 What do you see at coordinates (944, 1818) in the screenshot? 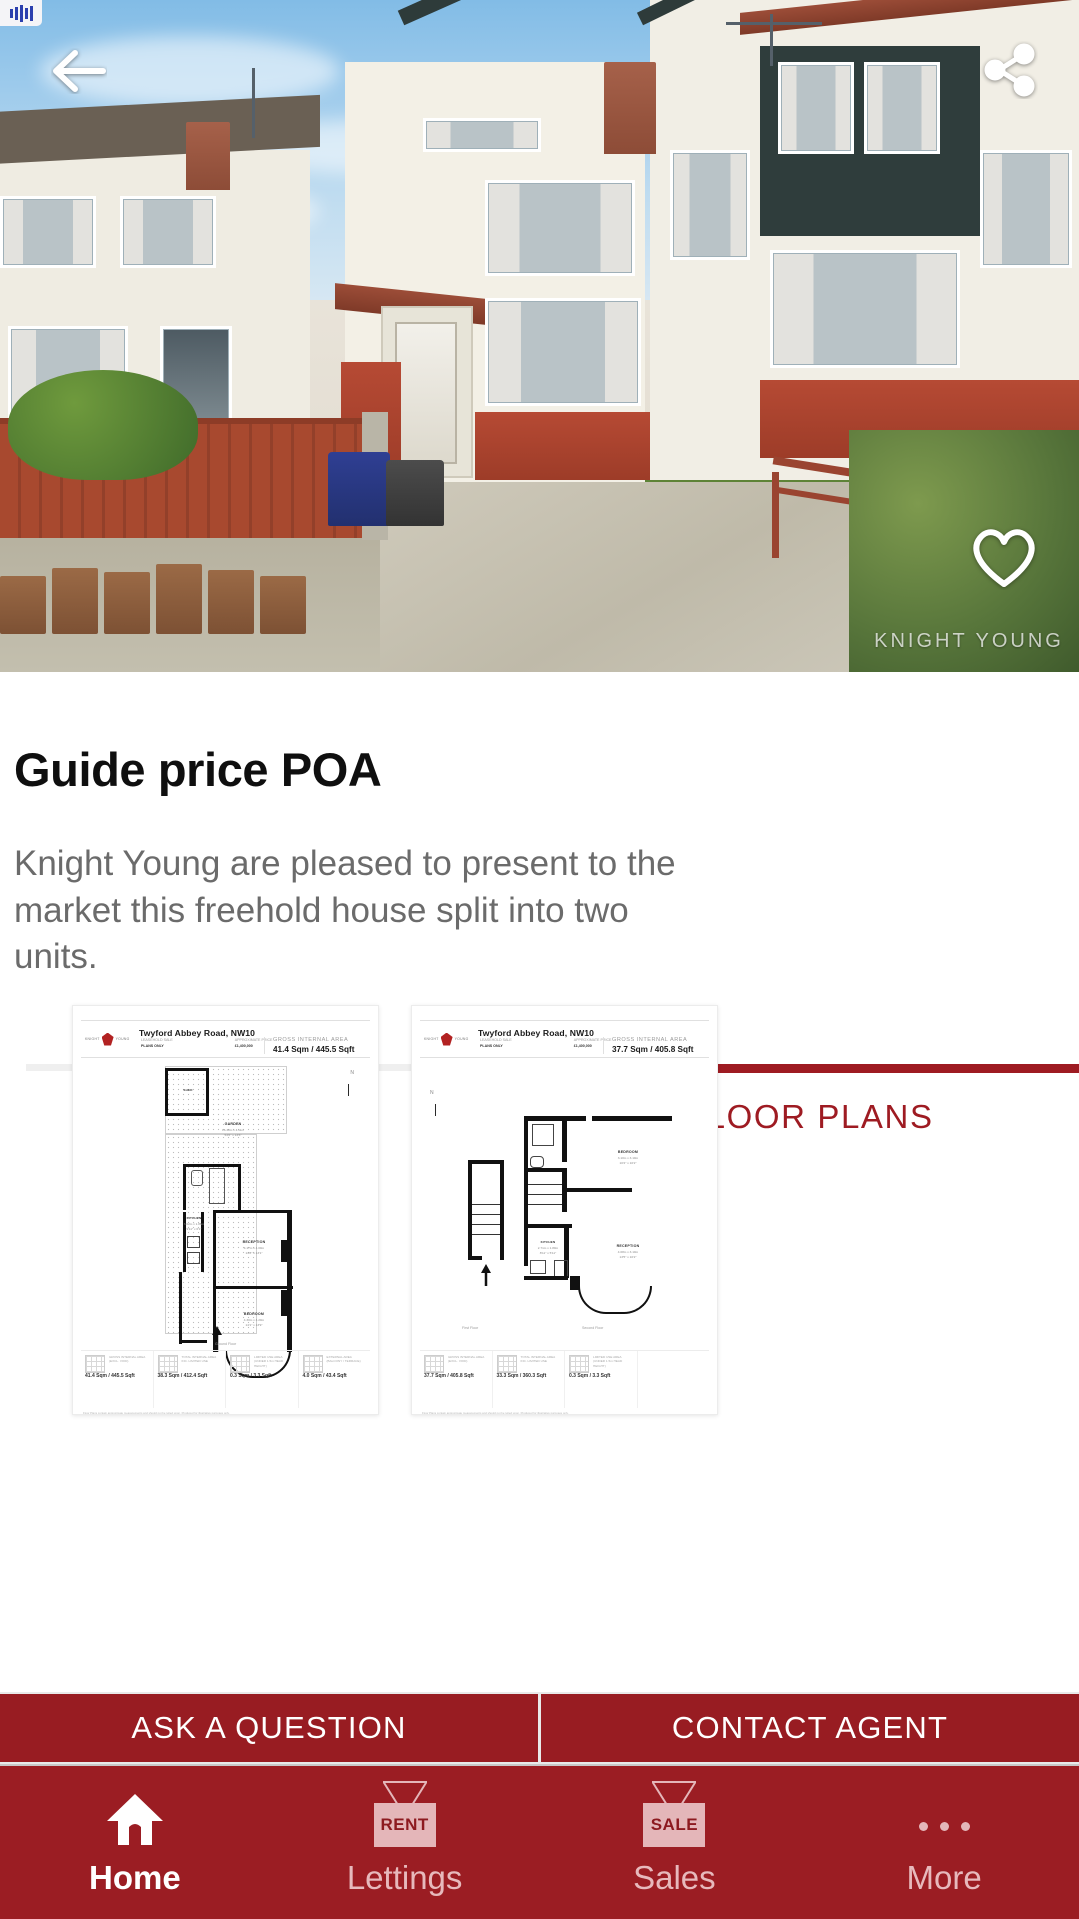
I see `ellipsis-icon` at bounding box center [944, 1818].